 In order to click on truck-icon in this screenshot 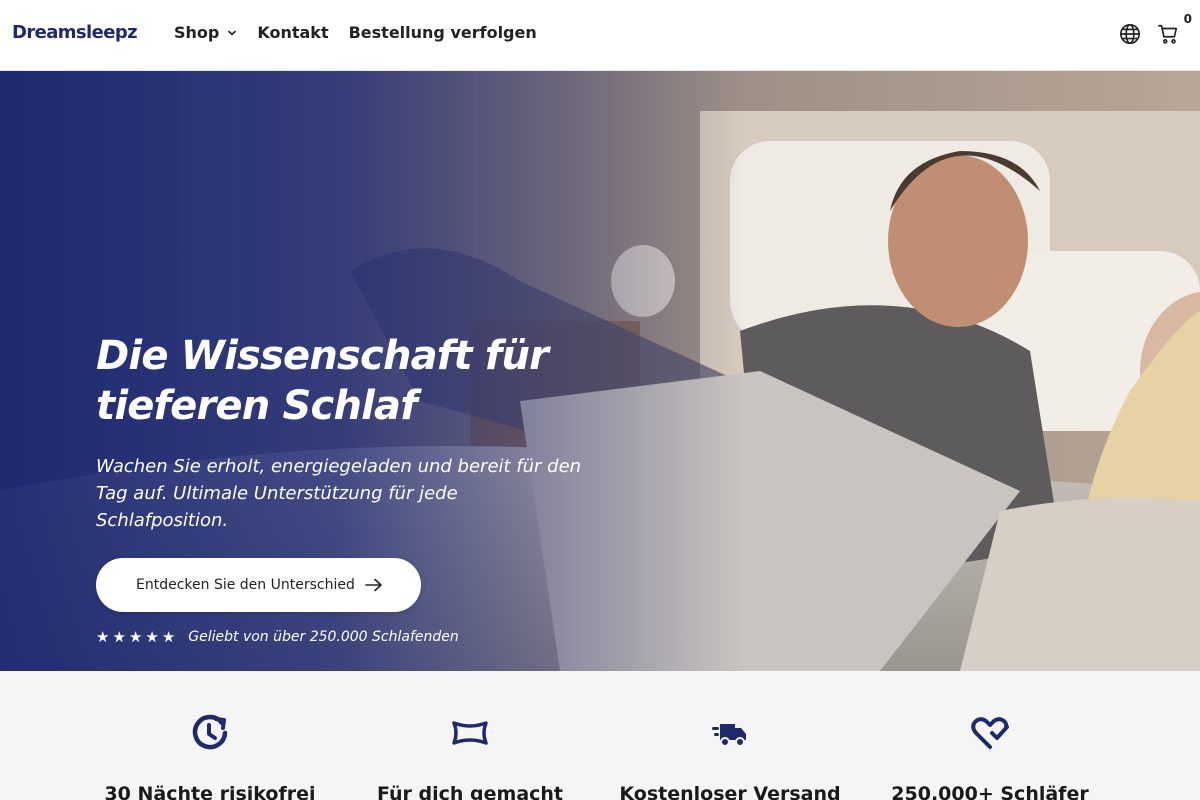, I will do `click(730, 733)`.